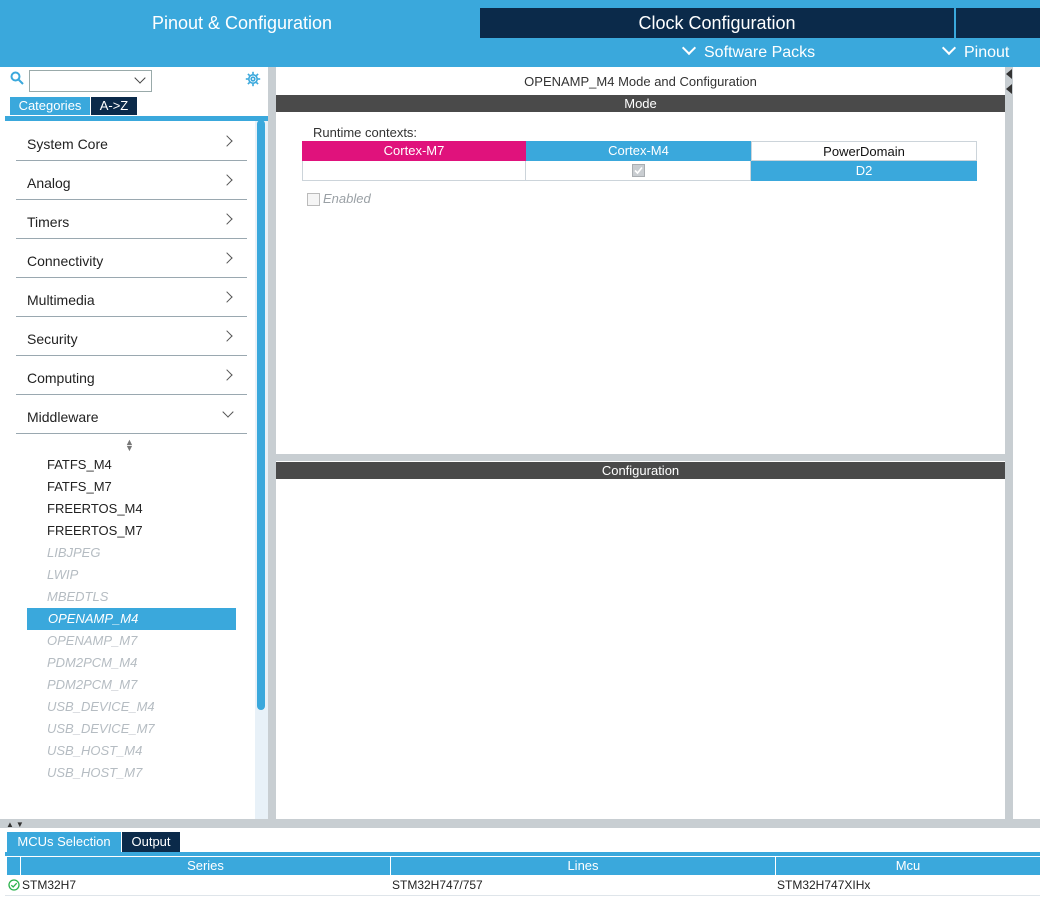 The height and width of the screenshot is (916, 1040). Describe the element at coordinates (864, 151) in the screenshot. I see `context-header-power-domain: PowerDomain` at that location.